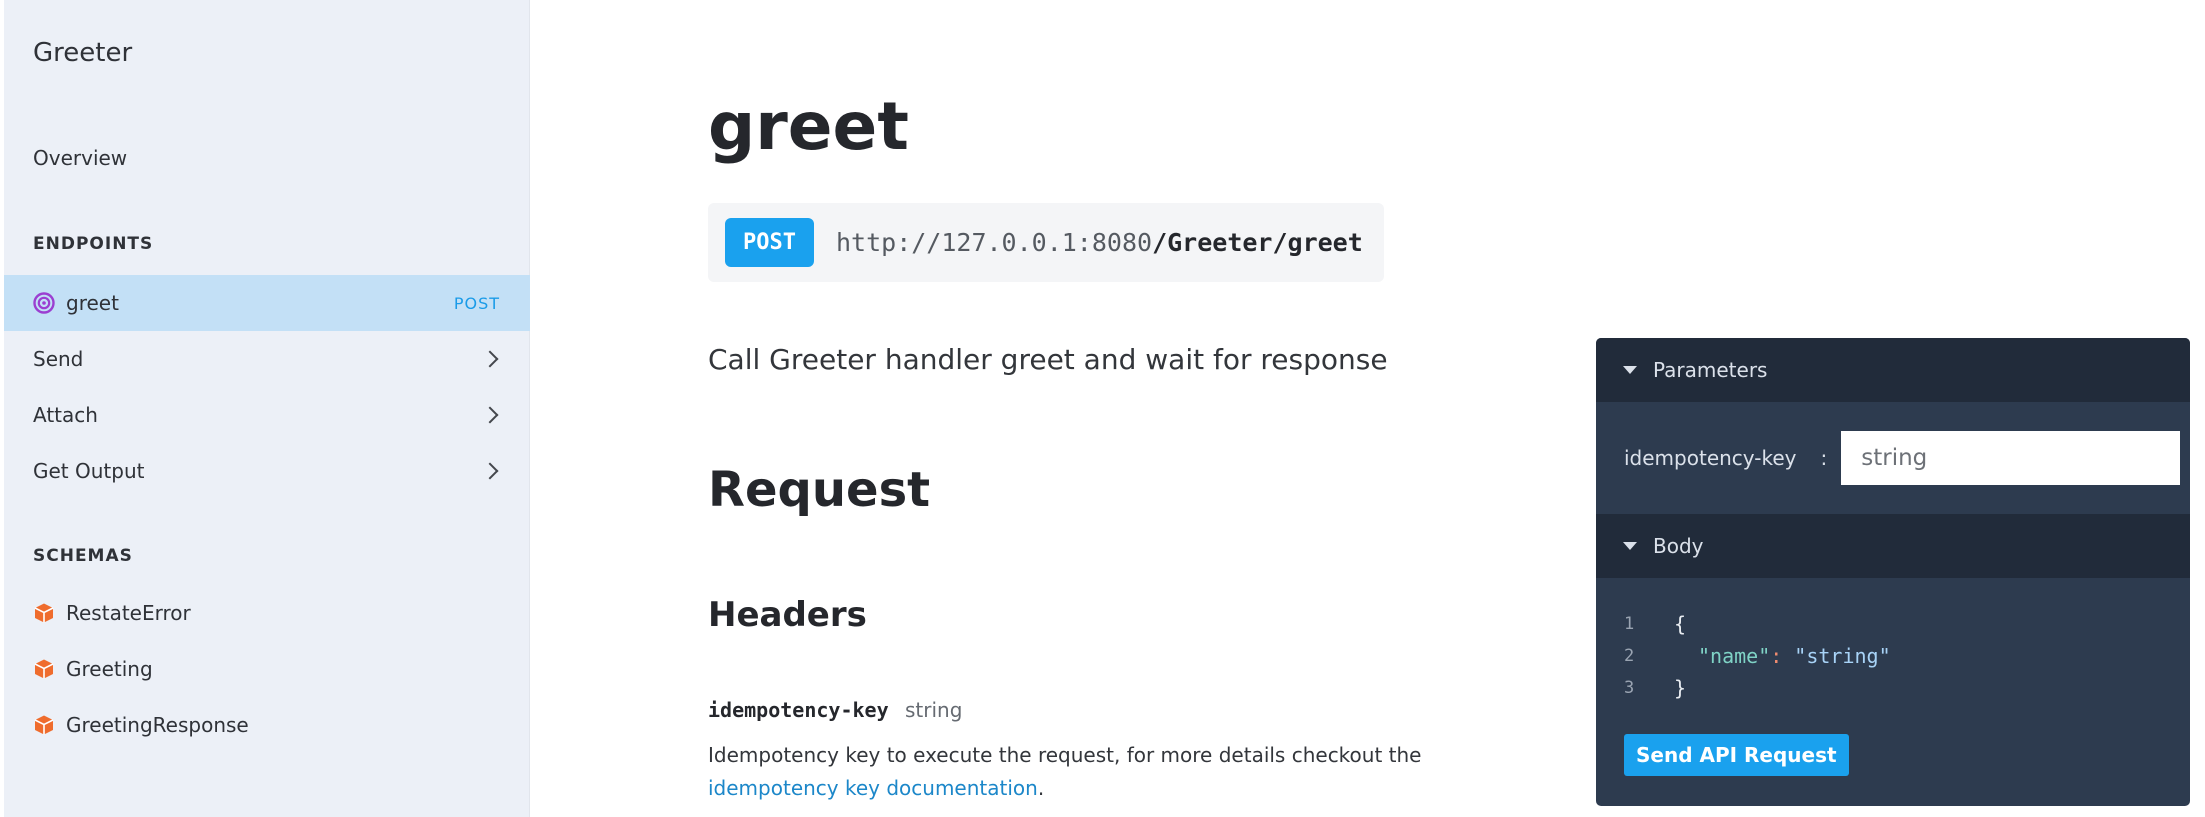  Describe the element at coordinates (80, 158) in the screenshot. I see `sidebar-item-overview: Overview` at that location.